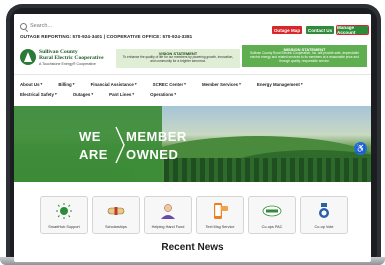  I want to click on nav-item-operations: Operations ▾, so click(163, 94).